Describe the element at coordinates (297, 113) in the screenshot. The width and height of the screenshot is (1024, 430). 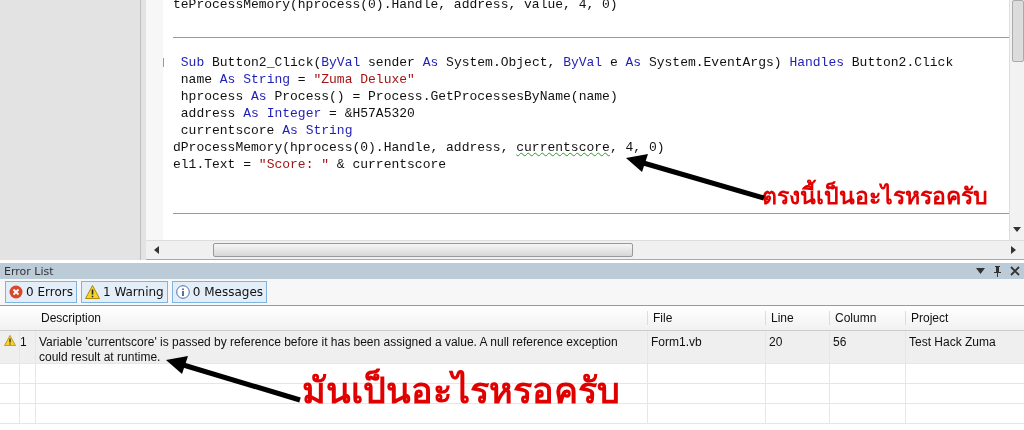
I see `code-line: address As Integer = &H57A5320` at that location.